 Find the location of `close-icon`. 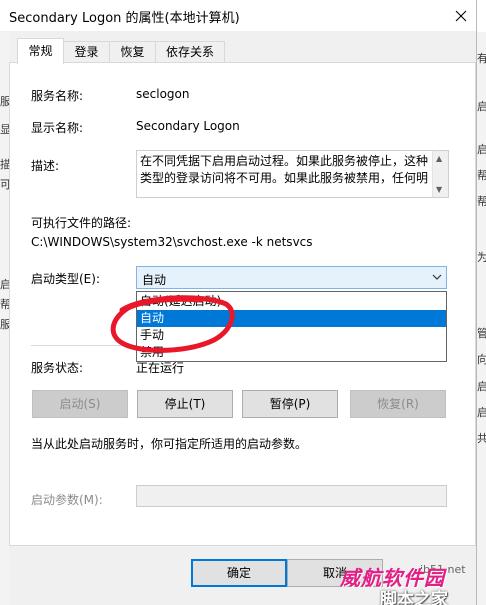

close-icon is located at coordinates (461, 15).